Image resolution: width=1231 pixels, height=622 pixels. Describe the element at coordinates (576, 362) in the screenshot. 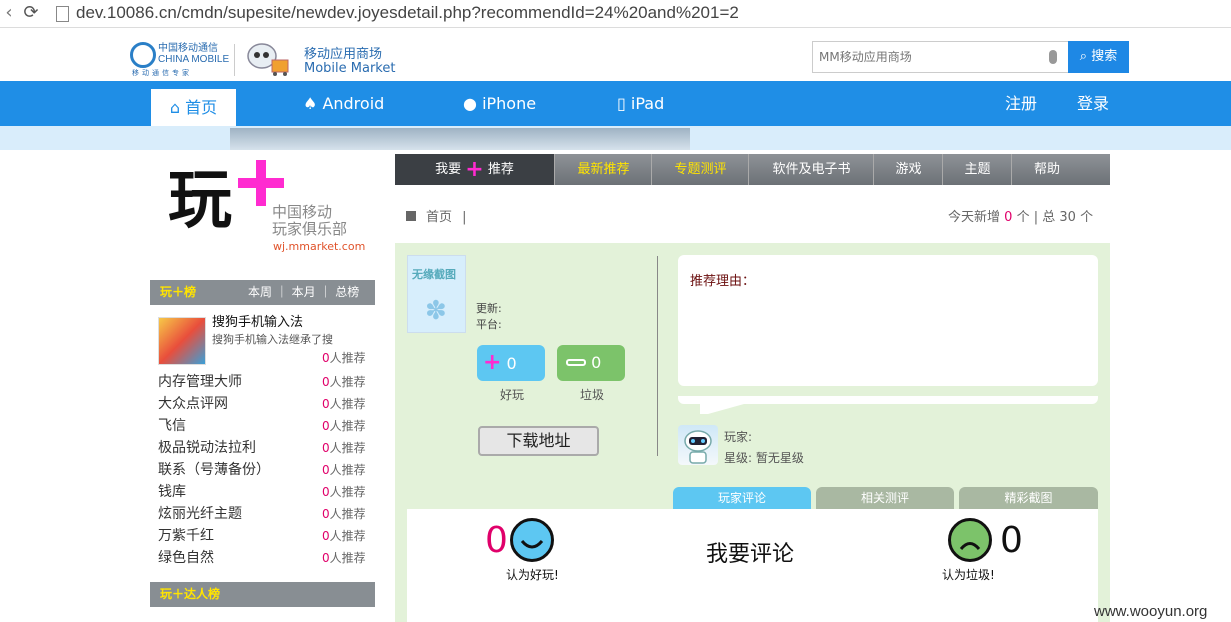

I see `minus-icon` at that location.